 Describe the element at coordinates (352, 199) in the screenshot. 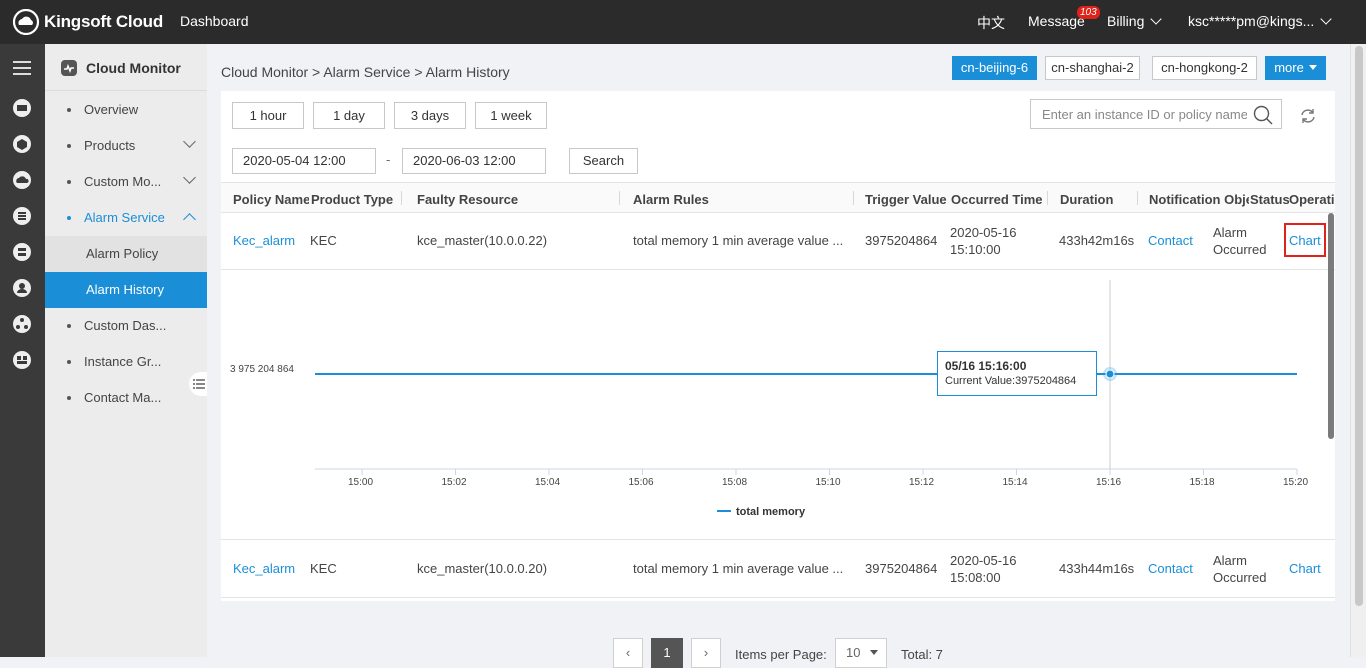

I see `col-product-type: Product Type` at that location.